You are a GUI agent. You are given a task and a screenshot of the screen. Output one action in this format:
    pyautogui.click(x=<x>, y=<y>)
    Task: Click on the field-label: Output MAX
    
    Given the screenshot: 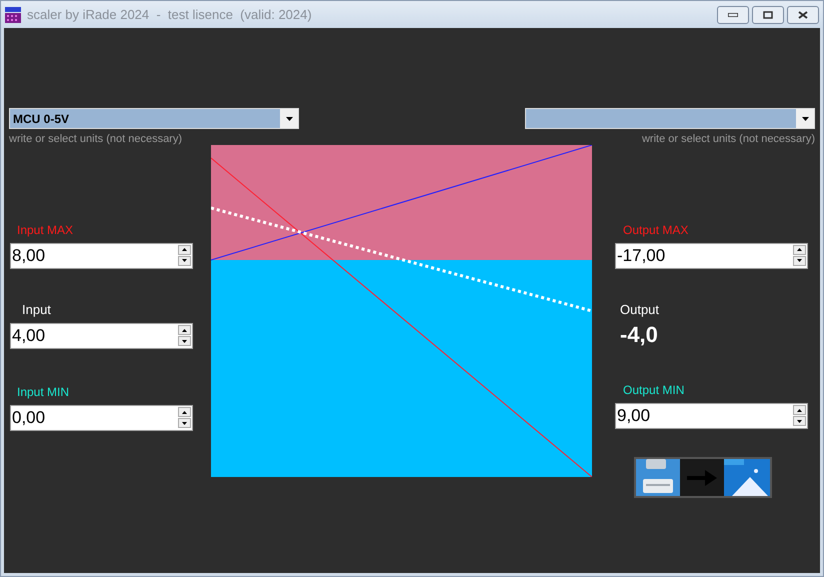 What is the action you would take?
    pyautogui.click(x=655, y=230)
    